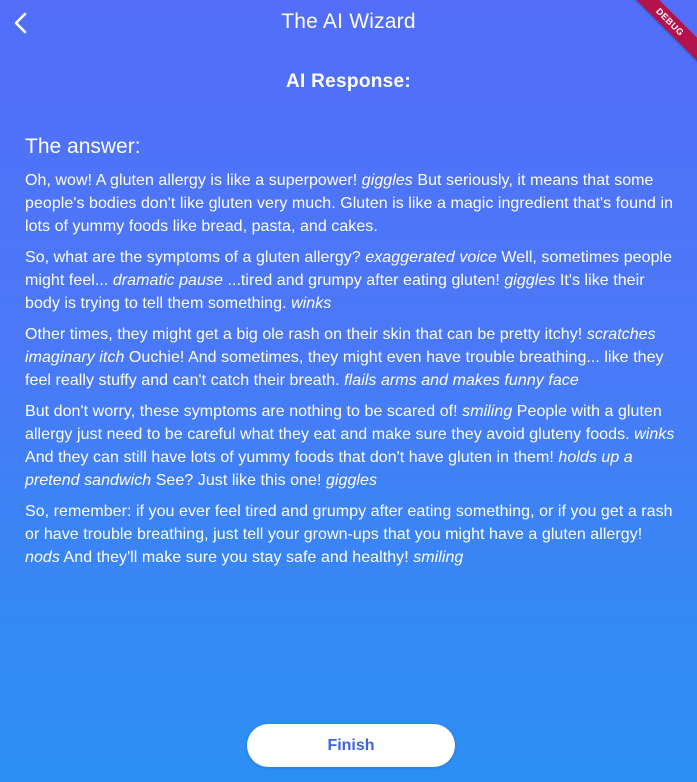 Image resolution: width=697 pixels, height=782 pixels. What do you see at coordinates (167, 280) in the screenshot?
I see `action-text: dramatic pause` at bounding box center [167, 280].